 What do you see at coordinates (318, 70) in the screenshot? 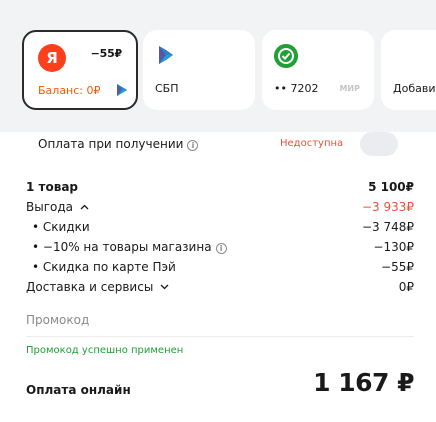
I see `payment-card-bank: •• 7202 МИР` at bounding box center [318, 70].